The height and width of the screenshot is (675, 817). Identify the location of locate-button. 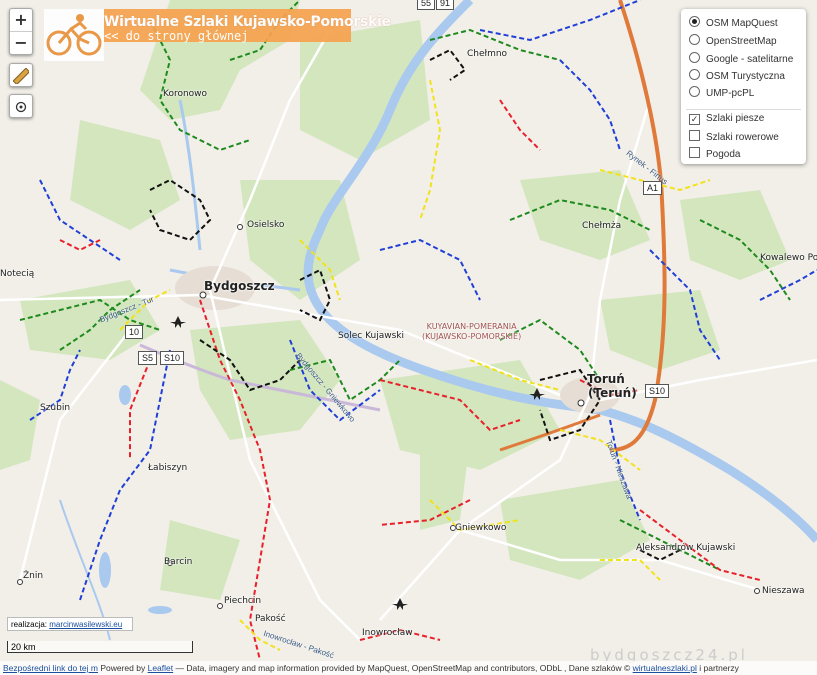
(21, 106).